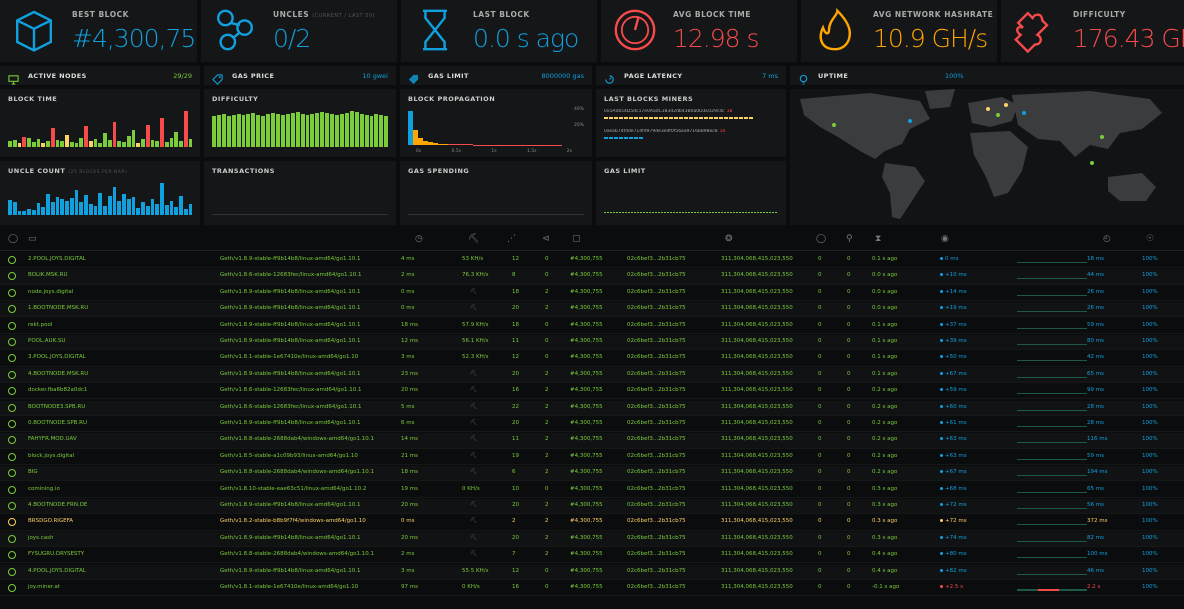  What do you see at coordinates (57, 259) in the screenshot?
I see `cell-name: 2.POOL.JOYS.DIGITAL` at bounding box center [57, 259].